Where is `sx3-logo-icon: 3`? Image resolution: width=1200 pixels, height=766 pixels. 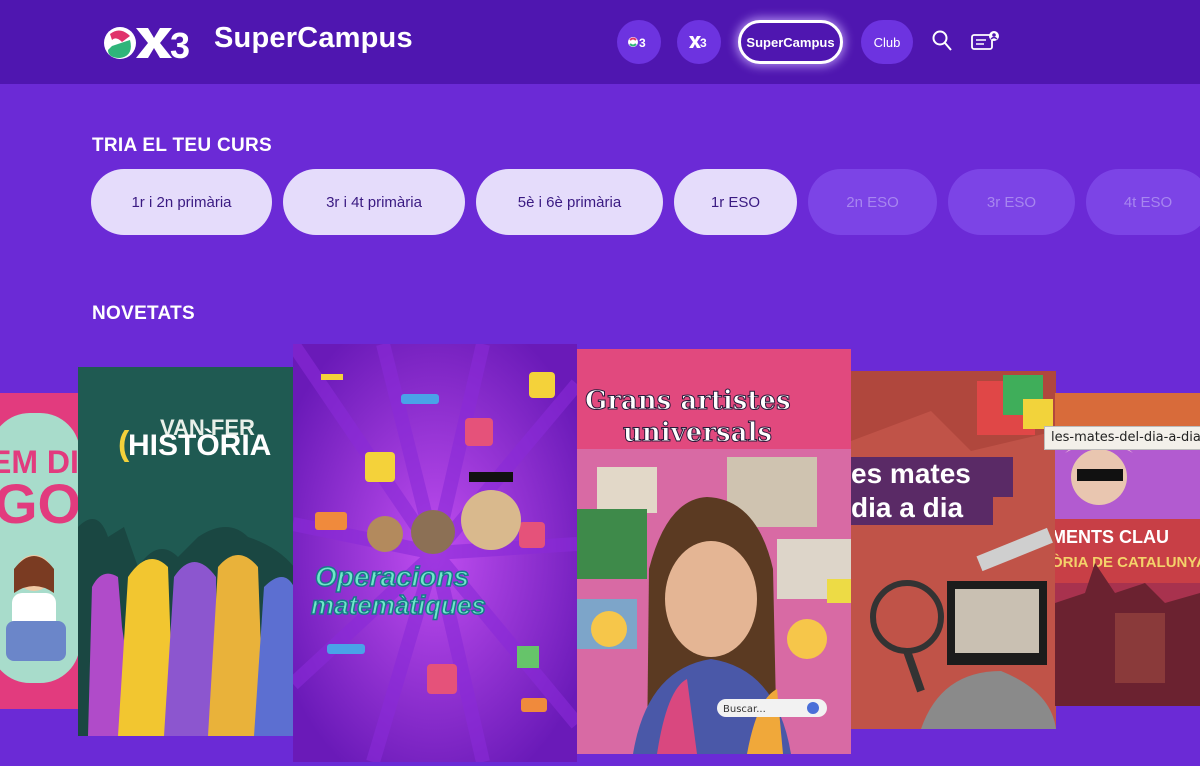 sx3-logo-icon: 3 is located at coordinates (637, 42).